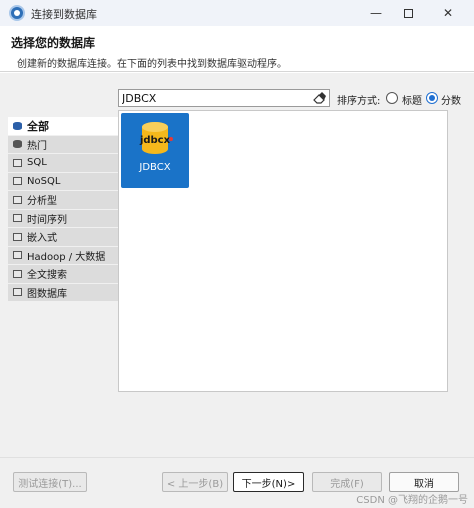 The image size is (474, 508). I want to click on close-button: ✕, so click(448, 13).